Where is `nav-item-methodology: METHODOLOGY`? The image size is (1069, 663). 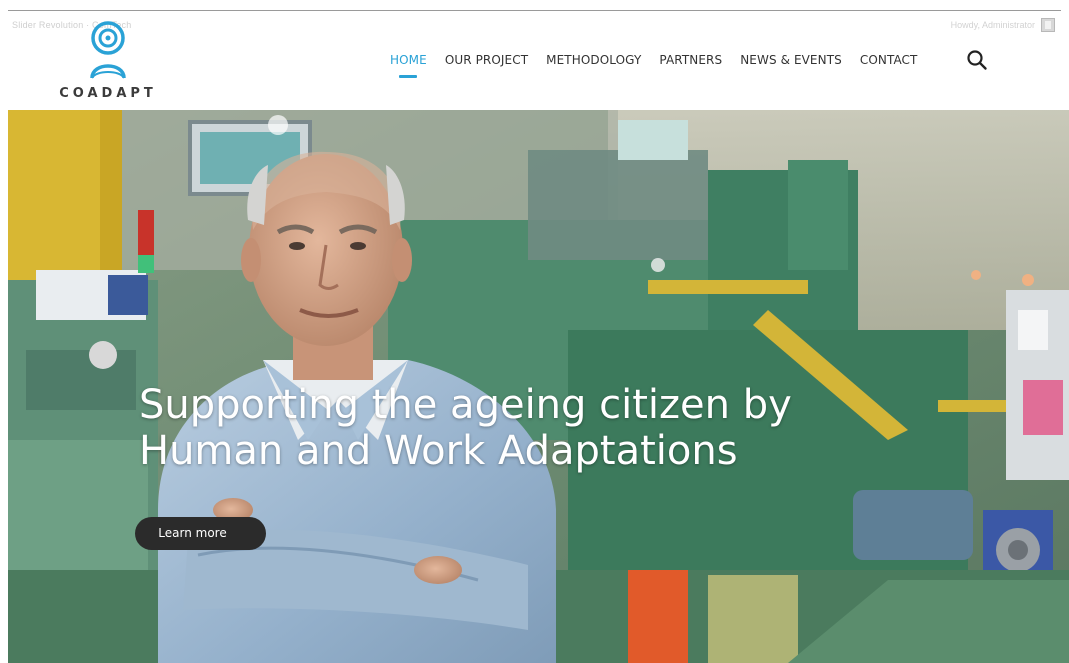 nav-item-methodology: METHODOLOGY is located at coordinates (593, 60).